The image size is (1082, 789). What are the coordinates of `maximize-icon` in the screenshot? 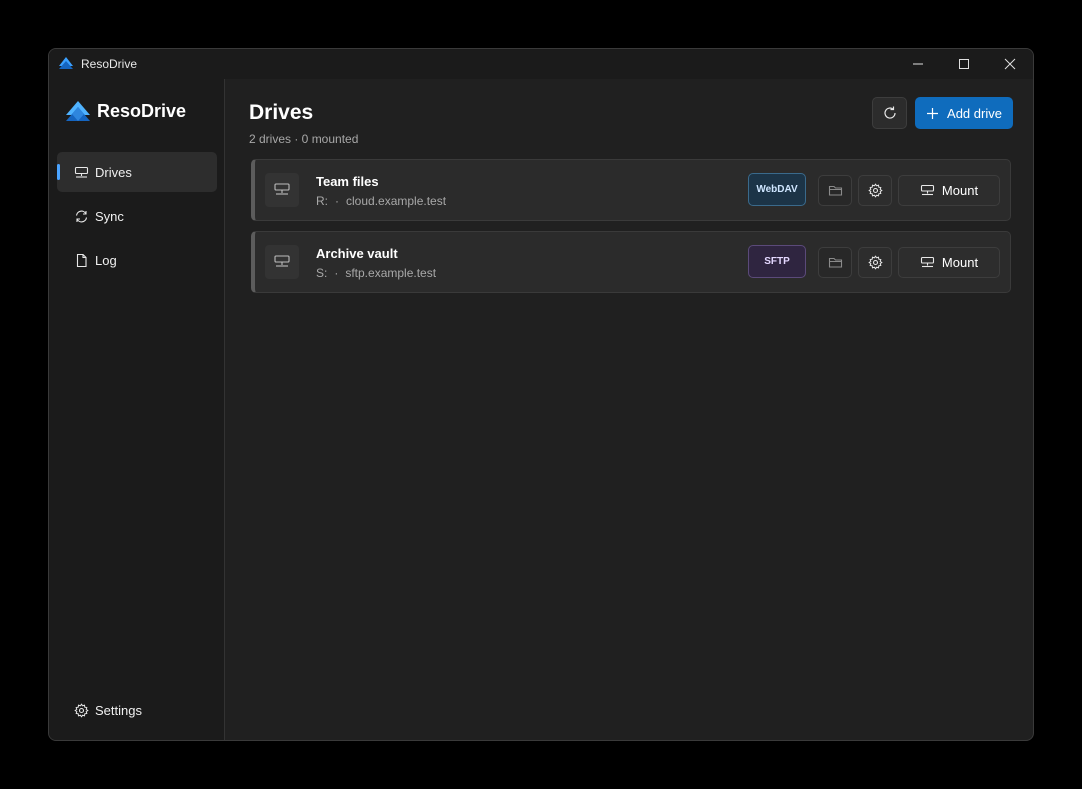 It's located at (964, 64).